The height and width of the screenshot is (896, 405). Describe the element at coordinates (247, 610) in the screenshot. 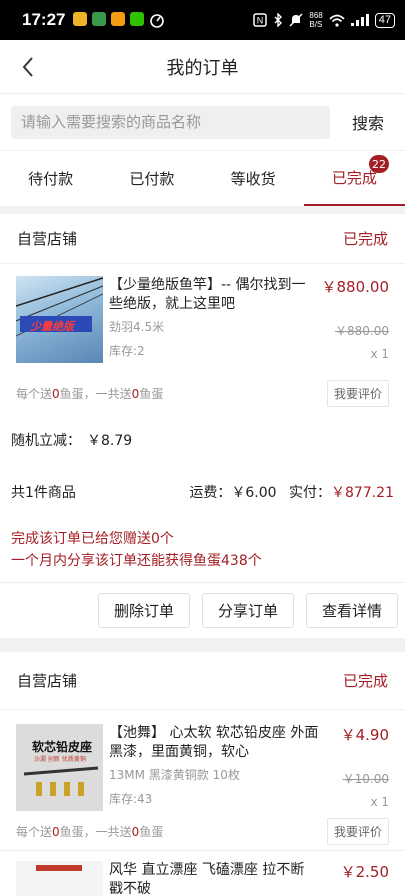

I see `share-order-button: 分享订单` at that location.